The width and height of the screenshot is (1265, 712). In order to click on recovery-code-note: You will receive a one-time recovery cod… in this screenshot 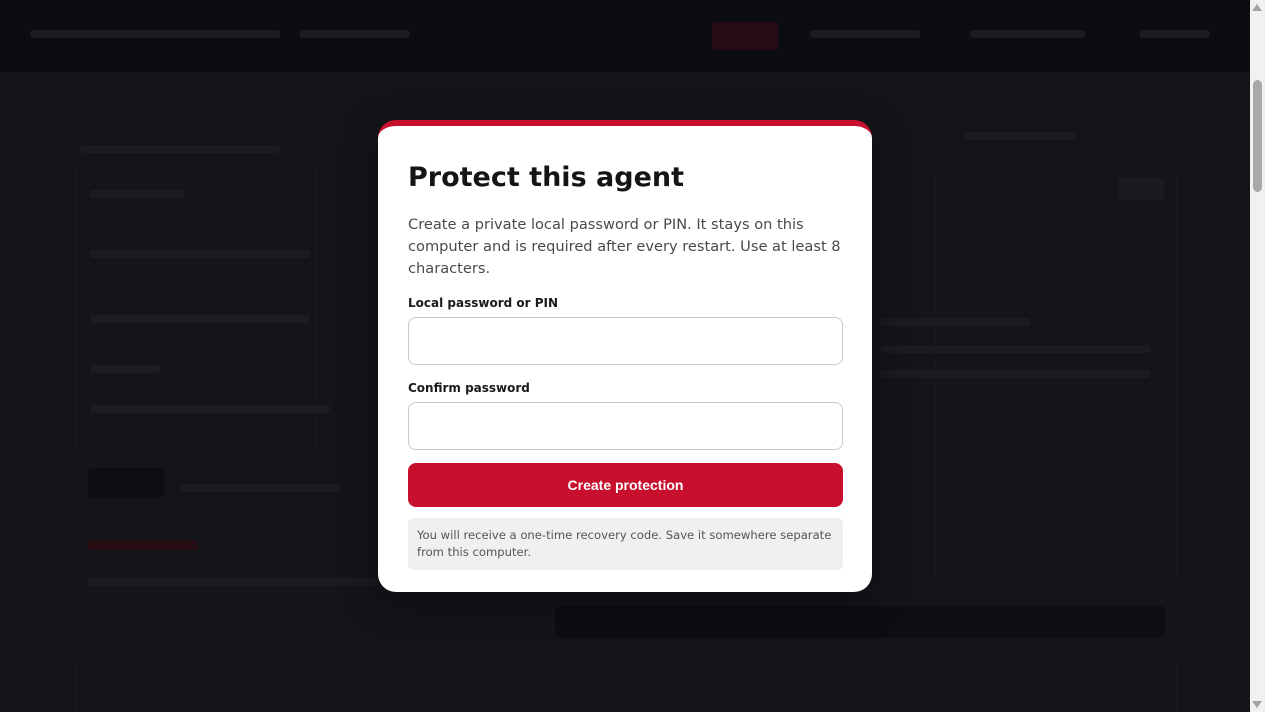, I will do `click(625, 544)`.